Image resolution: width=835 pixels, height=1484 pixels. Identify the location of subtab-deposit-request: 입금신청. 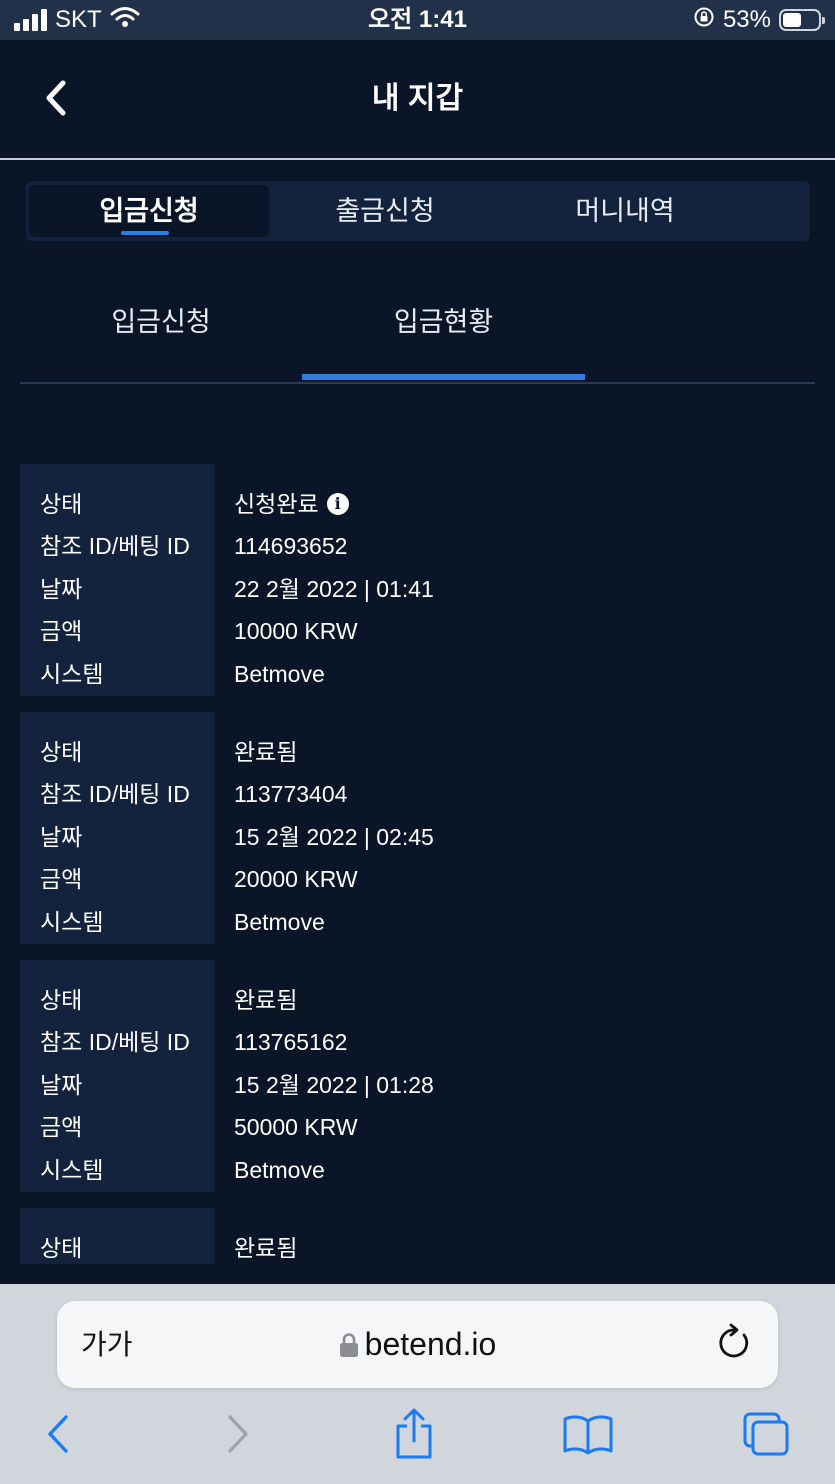
(161, 329).